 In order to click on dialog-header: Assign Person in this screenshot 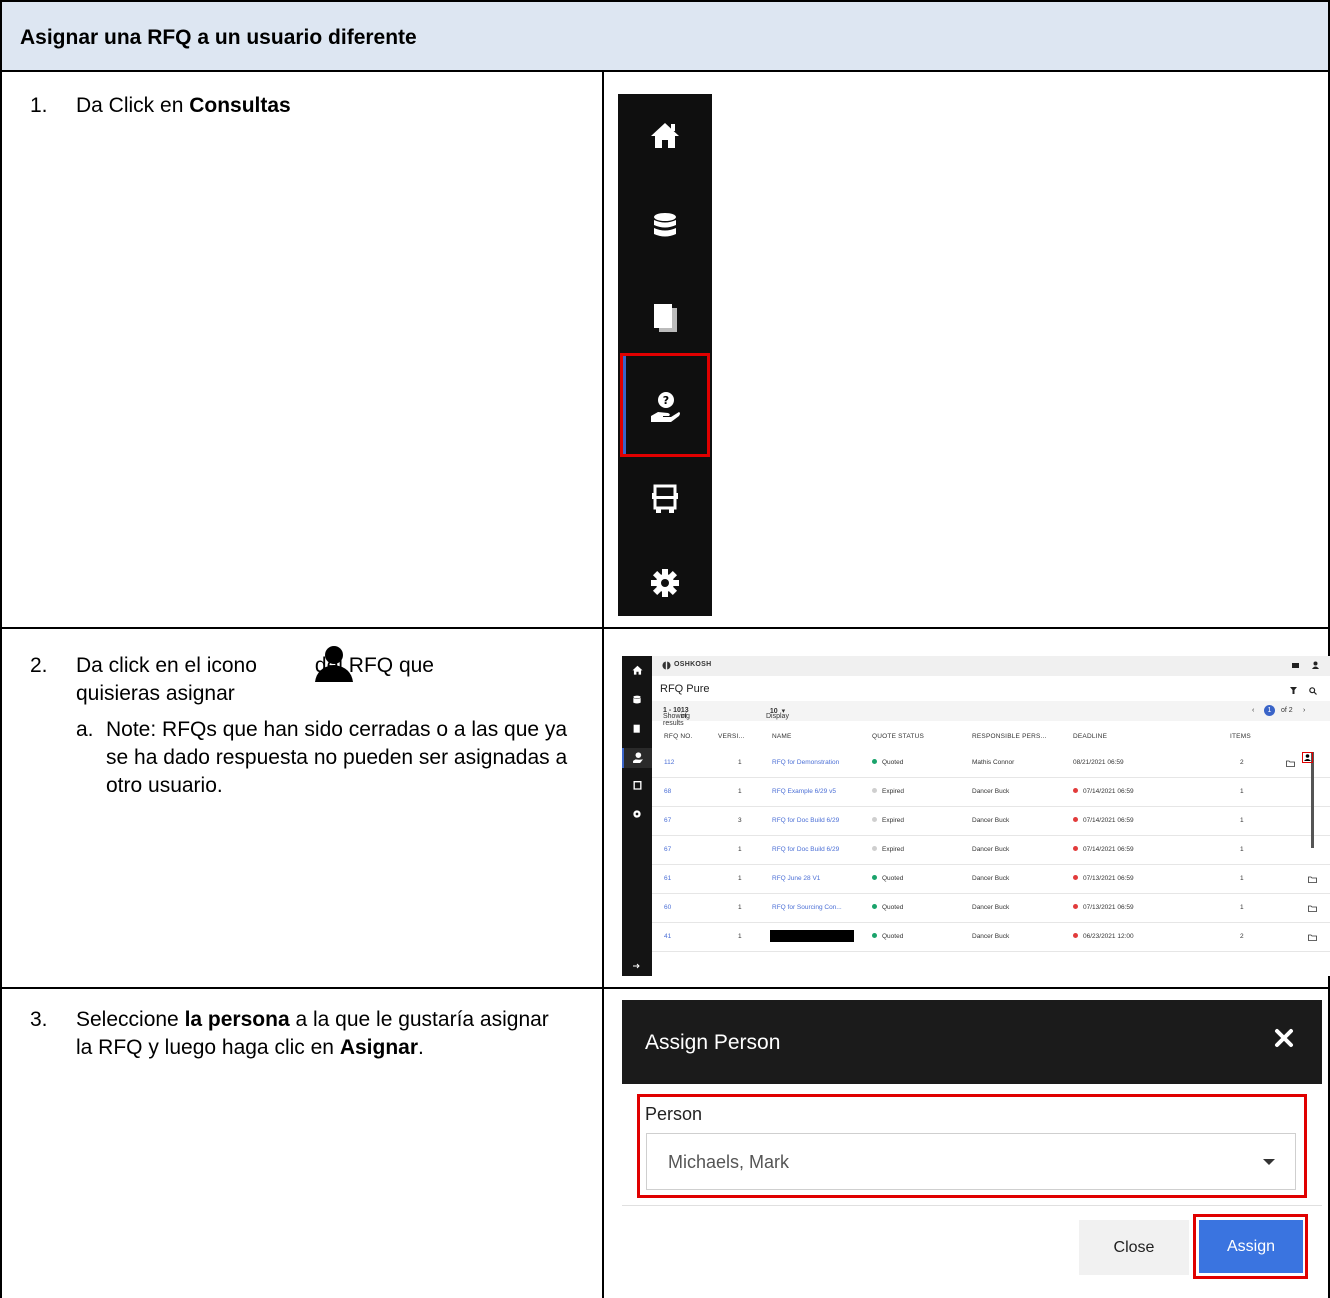, I will do `click(972, 1042)`.